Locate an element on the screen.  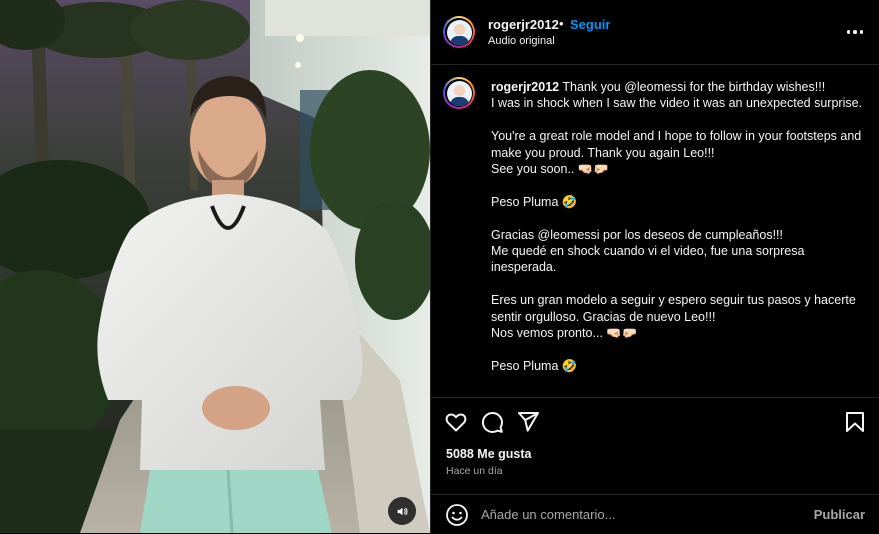
post-timestamp: Hace un día is located at coordinates (474, 471).